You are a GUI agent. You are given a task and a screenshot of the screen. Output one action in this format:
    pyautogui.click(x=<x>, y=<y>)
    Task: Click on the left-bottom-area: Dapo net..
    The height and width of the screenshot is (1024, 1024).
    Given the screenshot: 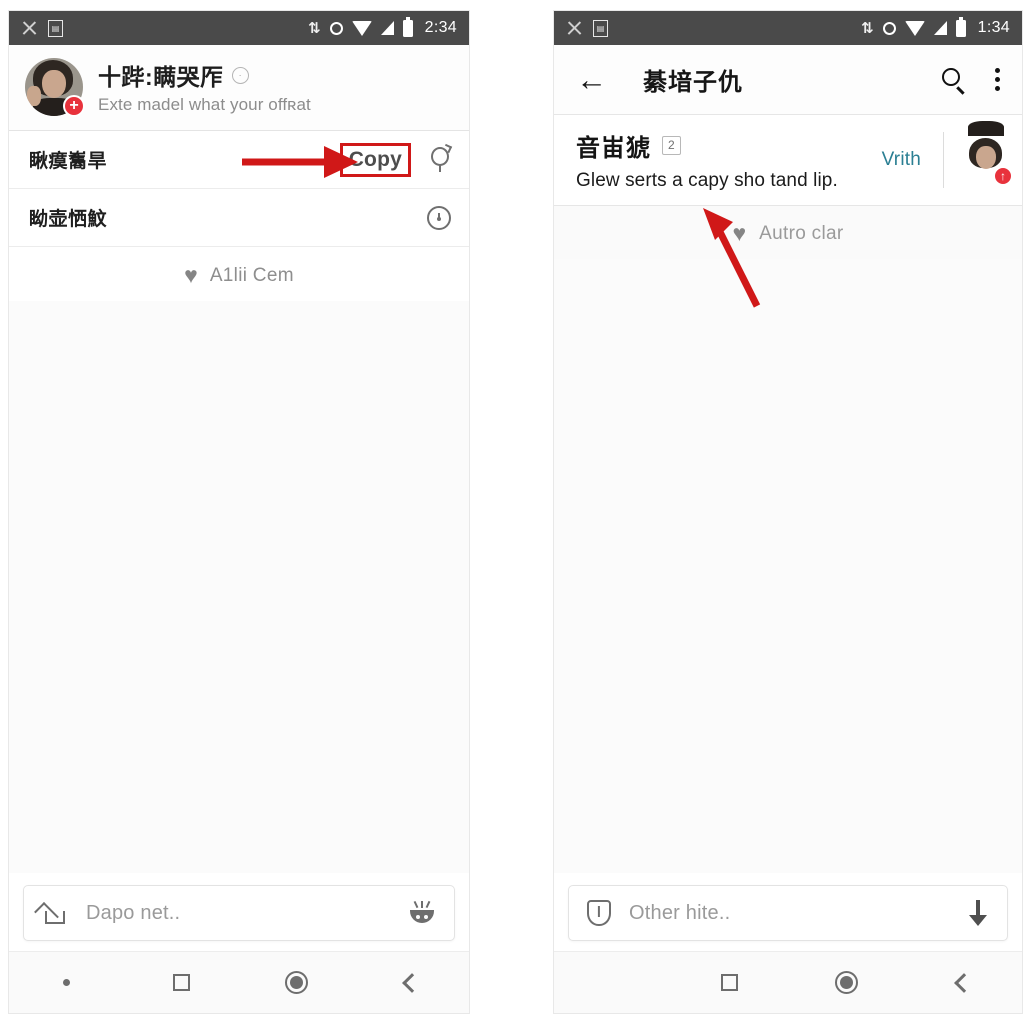 What is the action you would take?
    pyautogui.click(x=239, y=943)
    